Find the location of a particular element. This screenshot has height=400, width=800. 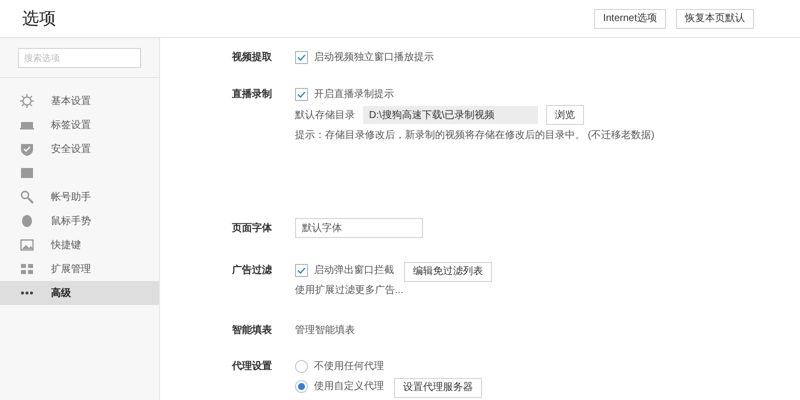

section-title: 页面字体 is located at coordinates (252, 228).